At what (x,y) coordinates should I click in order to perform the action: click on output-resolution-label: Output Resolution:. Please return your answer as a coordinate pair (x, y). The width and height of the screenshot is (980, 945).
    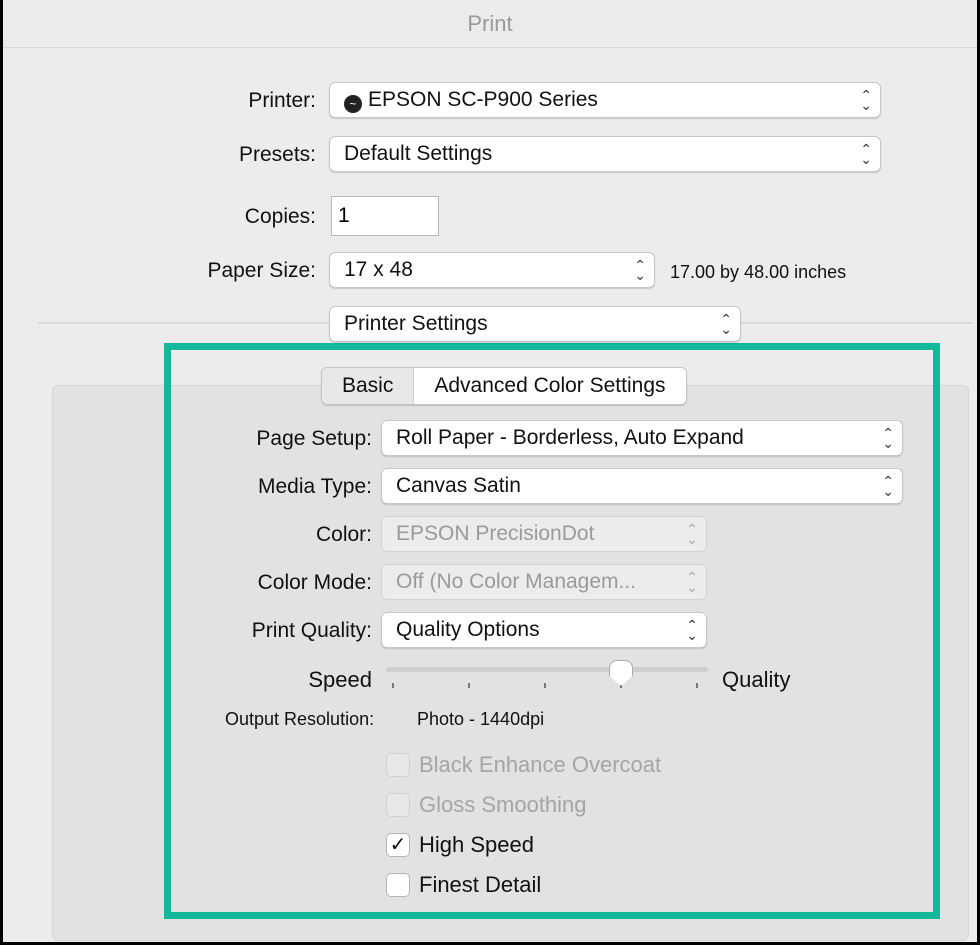
    Looking at the image, I should click on (300, 719).